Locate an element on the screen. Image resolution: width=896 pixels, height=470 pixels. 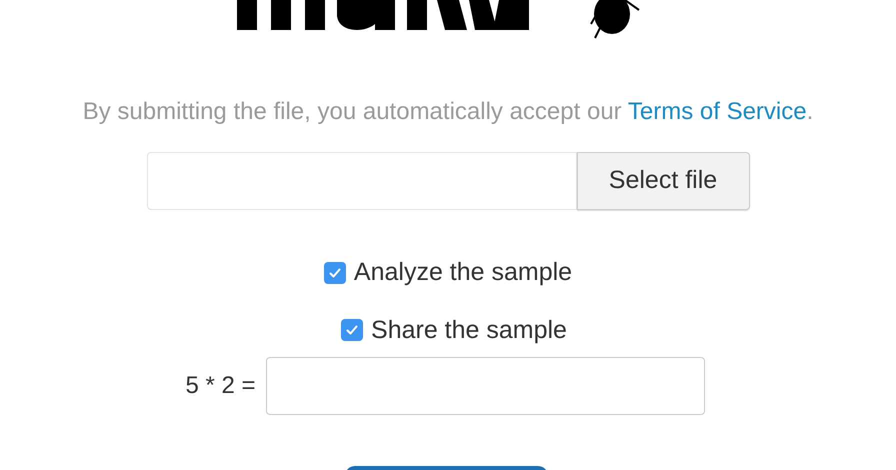
file-field is located at coordinates (361, 181).